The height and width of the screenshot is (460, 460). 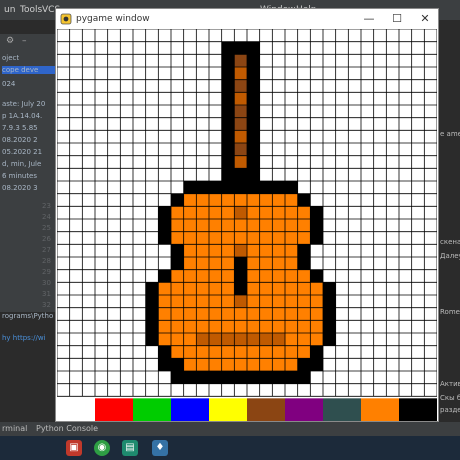 I want to click on collapse-icon: –, so click(x=24, y=41).